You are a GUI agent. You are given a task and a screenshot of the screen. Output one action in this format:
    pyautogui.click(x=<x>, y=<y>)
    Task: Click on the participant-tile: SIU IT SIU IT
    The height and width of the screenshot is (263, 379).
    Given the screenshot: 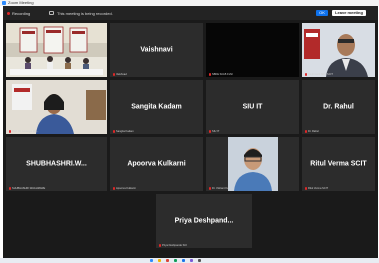 What is the action you would take?
    pyautogui.click(x=252, y=107)
    